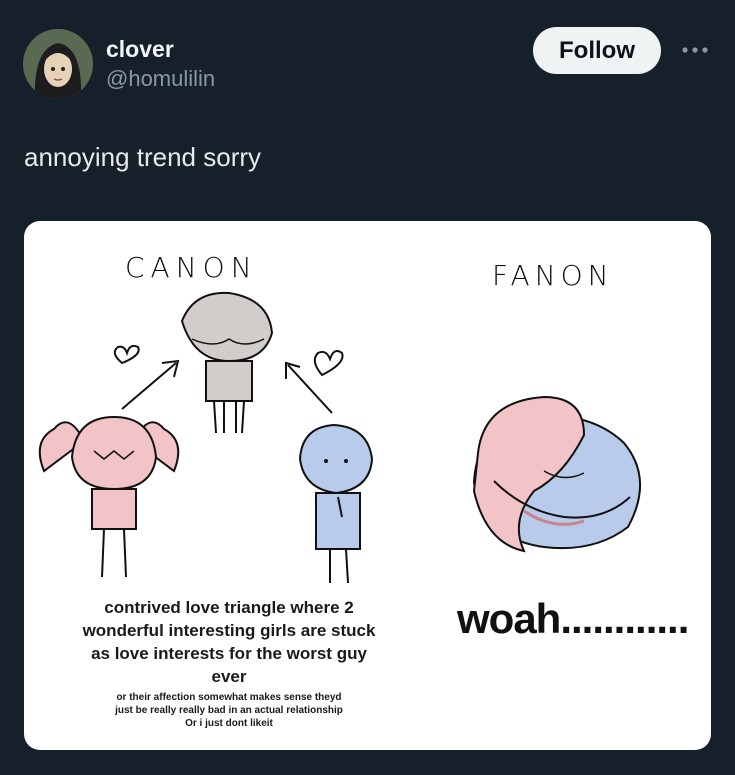 This screenshot has width=735, height=775. I want to click on more-horizontal-icon, so click(695, 50).